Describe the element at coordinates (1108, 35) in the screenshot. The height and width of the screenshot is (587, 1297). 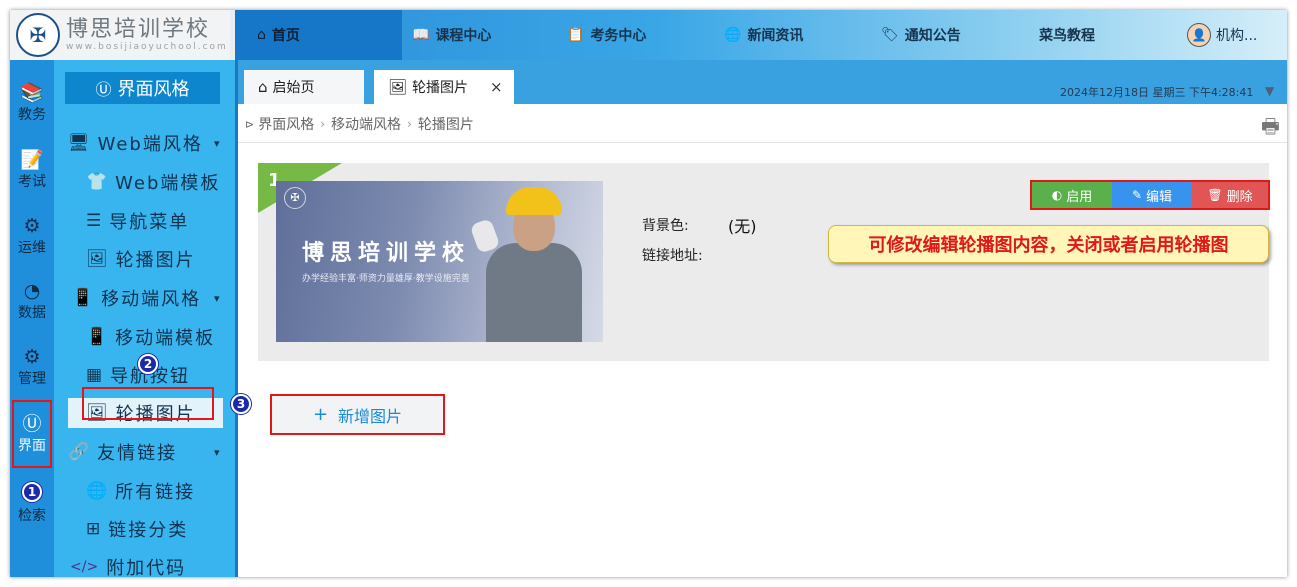
I see `nav-tutorial: 菜鸟教程` at that location.